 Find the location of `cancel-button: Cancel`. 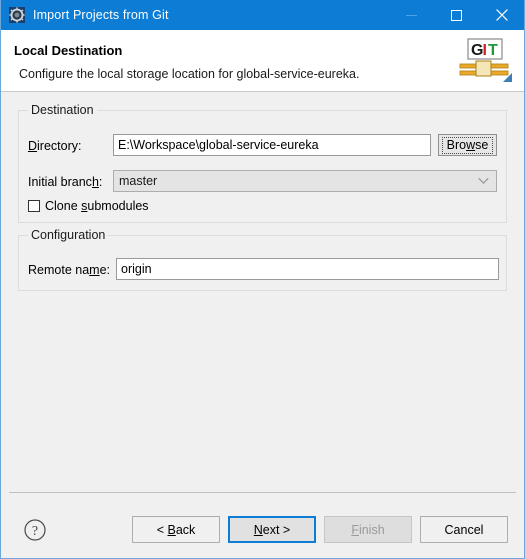

cancel-button: Cancel is located at coordinates (464, 529).